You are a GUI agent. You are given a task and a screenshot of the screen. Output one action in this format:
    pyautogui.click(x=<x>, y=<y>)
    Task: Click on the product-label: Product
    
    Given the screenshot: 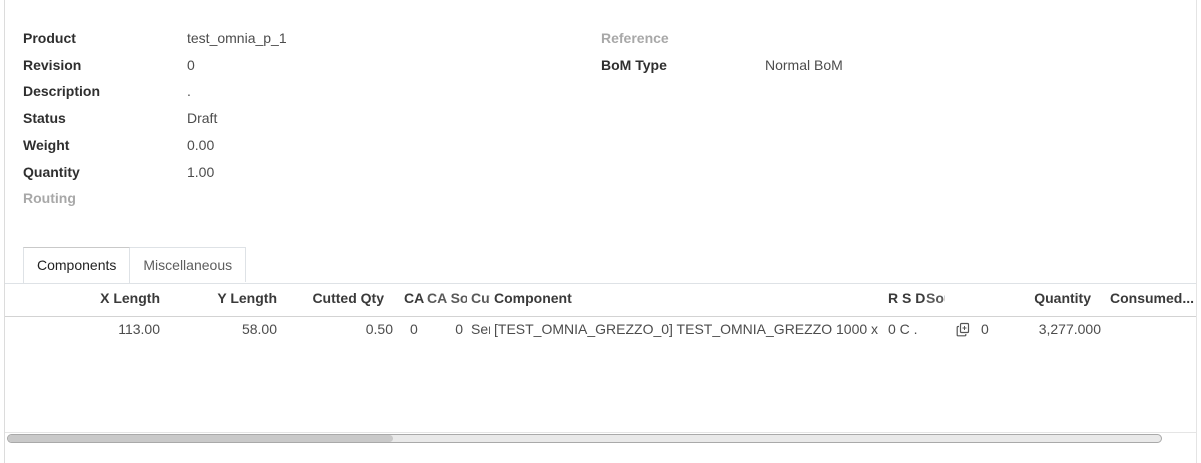 What is the action you would take?
    pyautogui.click(x=49, y=38)
    